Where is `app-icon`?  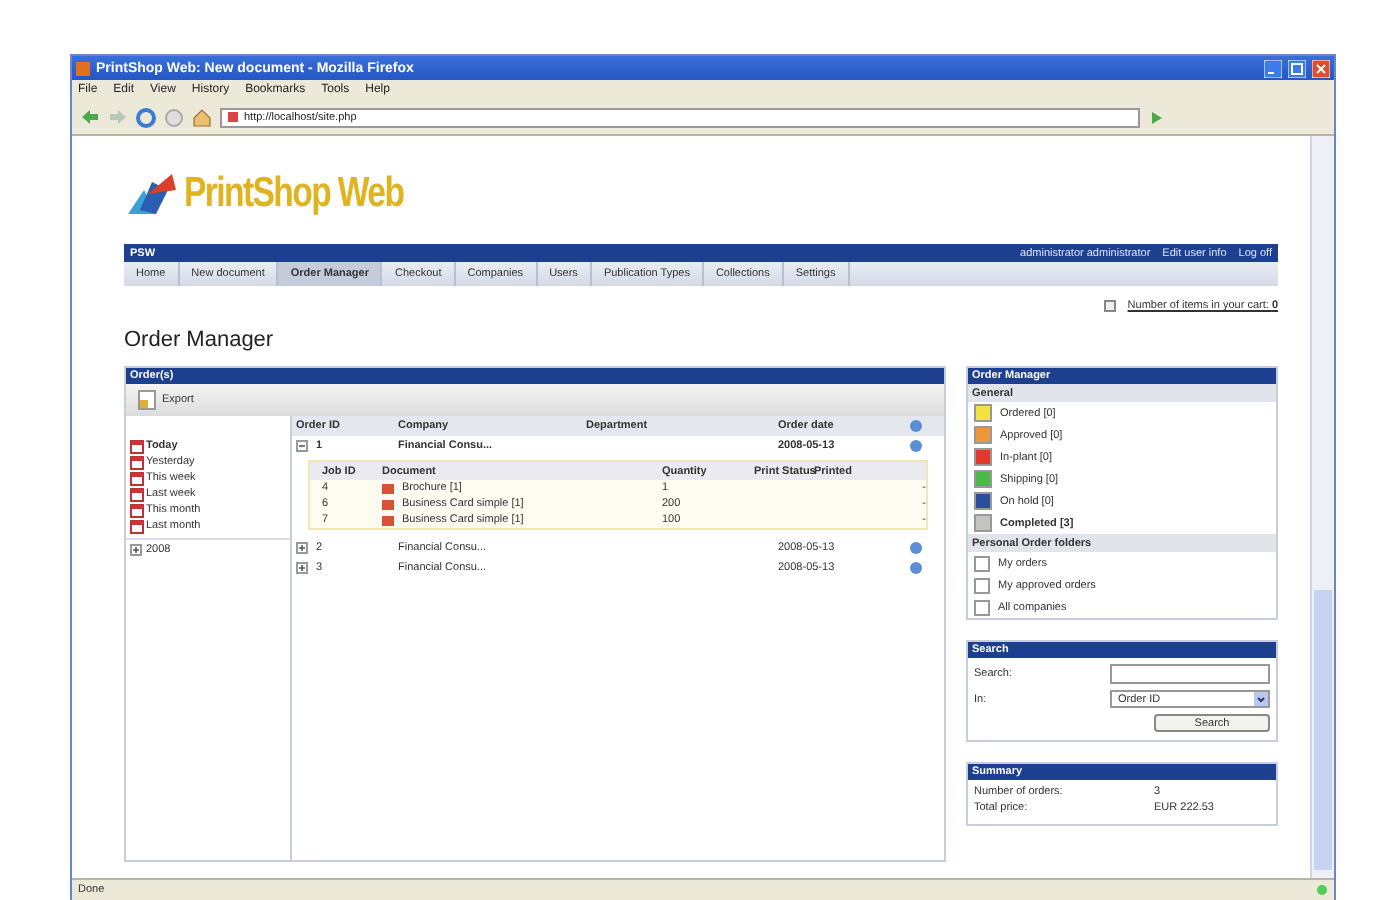
app-icon is located at coordinates (83, 68).